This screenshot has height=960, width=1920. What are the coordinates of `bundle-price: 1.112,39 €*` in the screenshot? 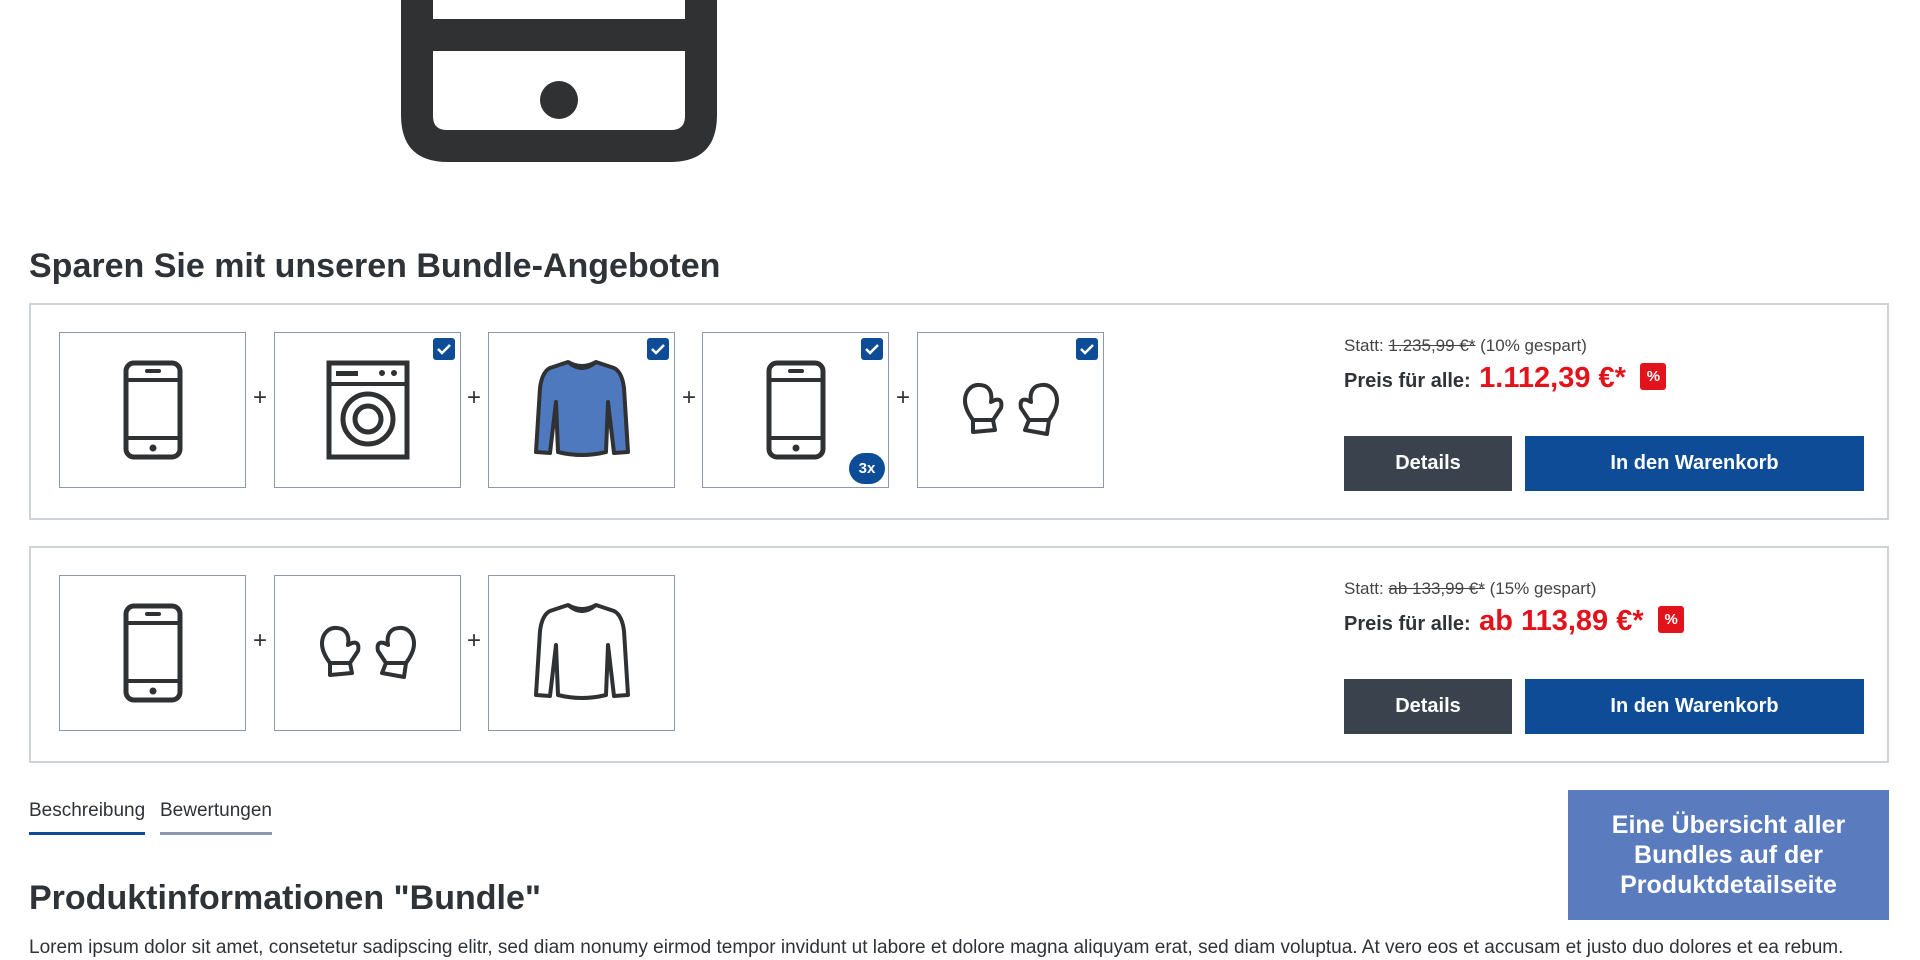 It's located at (1552, 378).